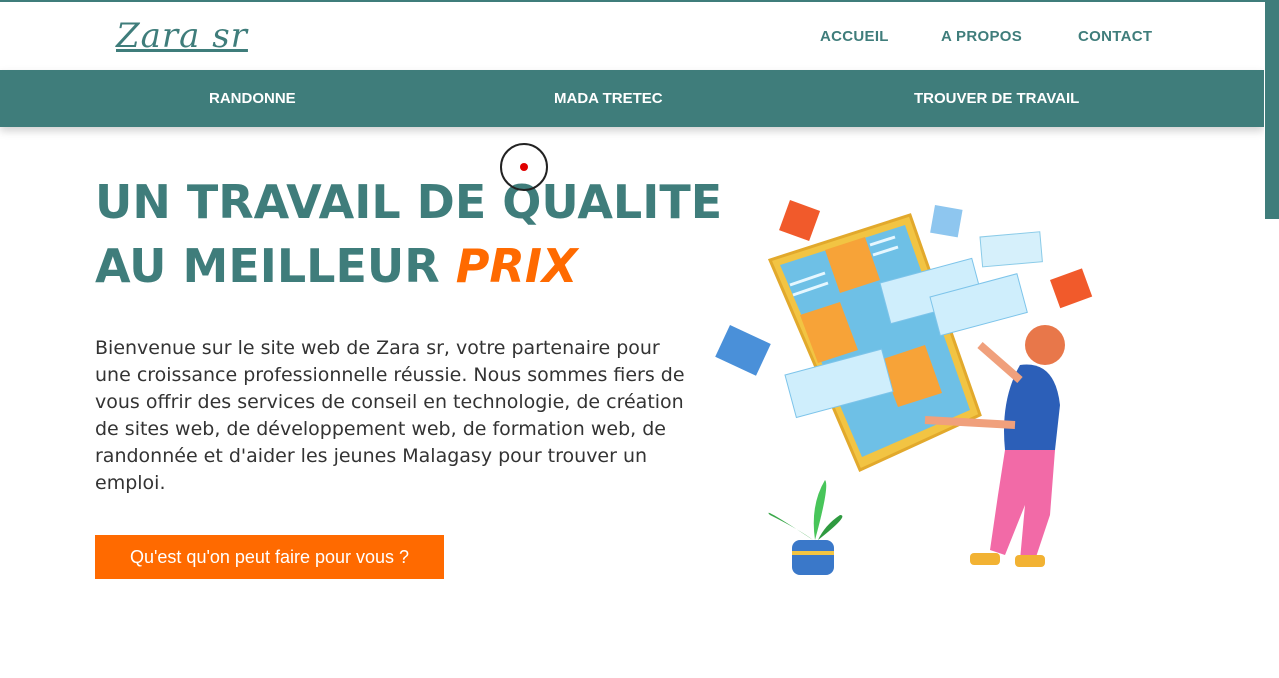 The image size is (1279, 678). I want to click on potted-plant-graphic, so click(805, 527).